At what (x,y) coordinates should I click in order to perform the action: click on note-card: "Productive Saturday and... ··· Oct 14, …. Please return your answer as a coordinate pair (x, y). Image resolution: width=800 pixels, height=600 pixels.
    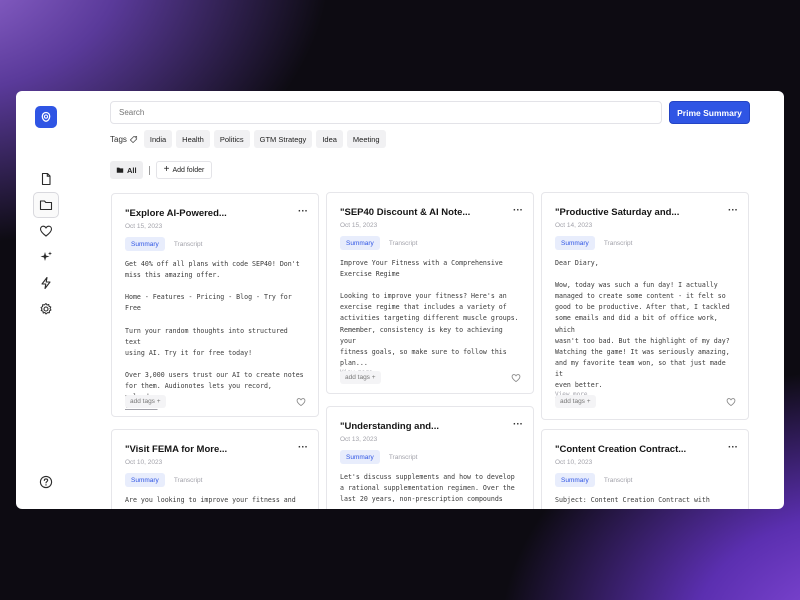
    Looking at the image, I should click on (645, 306).